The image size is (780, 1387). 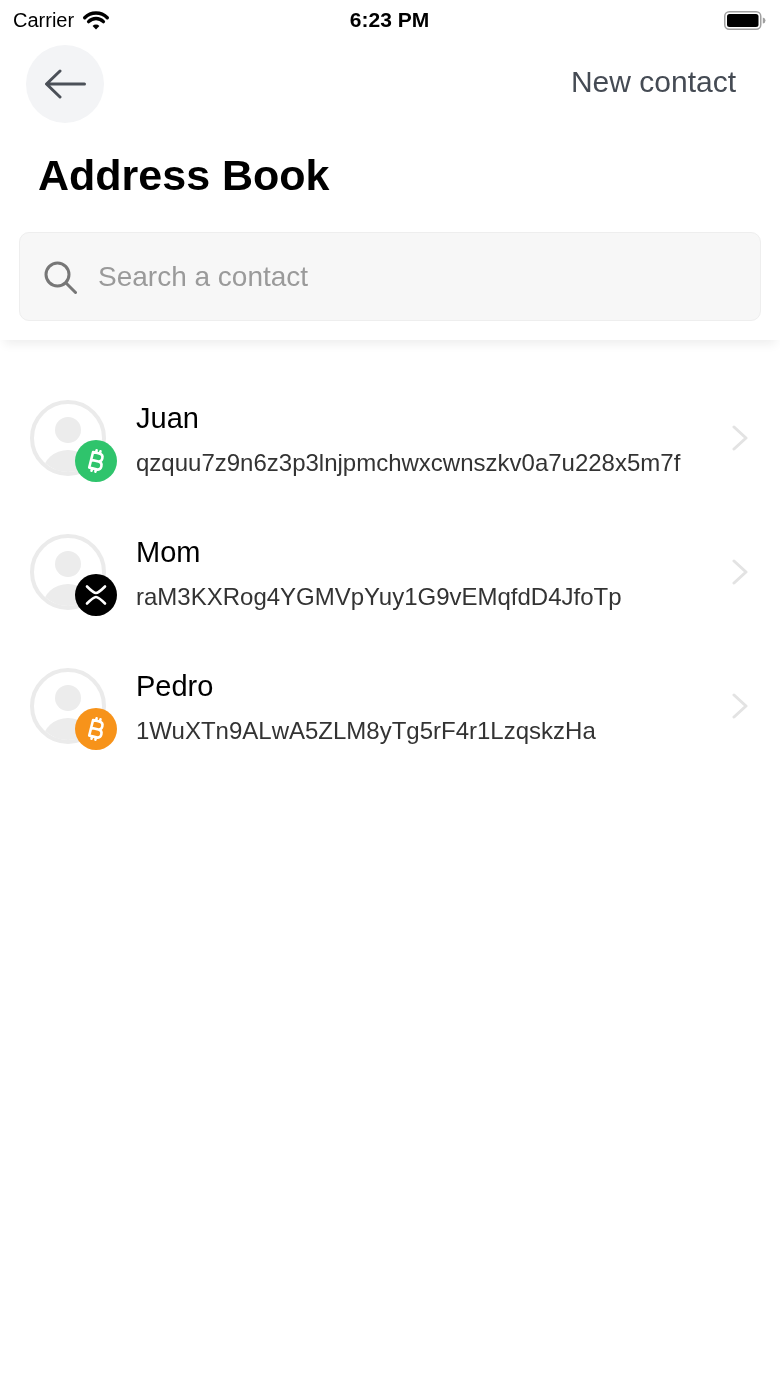 What do you see at coordinates (169, 552) in the screenshot?
I see `contact-name: Mom` at bounding box center [169, 552].